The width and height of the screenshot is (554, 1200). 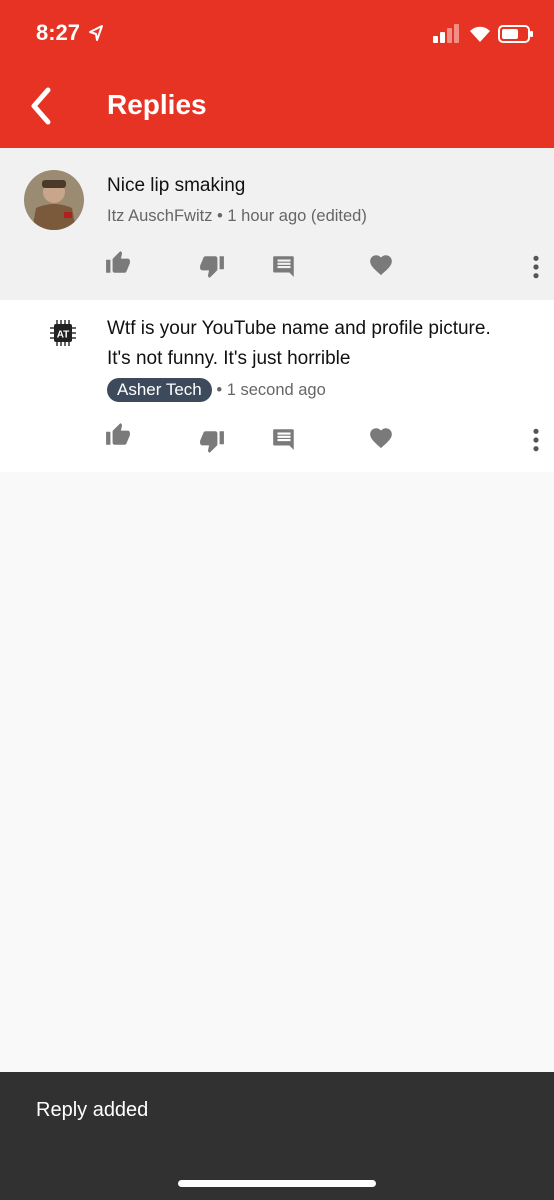 What do you see at coordinates (157, 104) in the screenshot?
I see `page-title: Replies` at bounding box center [157, 104].